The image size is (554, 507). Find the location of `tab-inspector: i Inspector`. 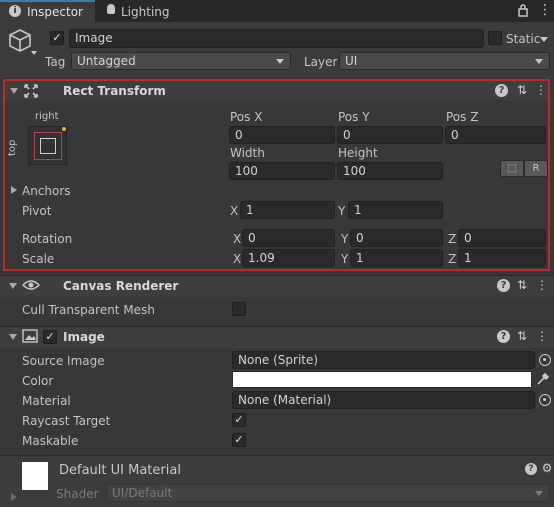

tab-inspector: i Inspector is located at coordinates (47, 11).